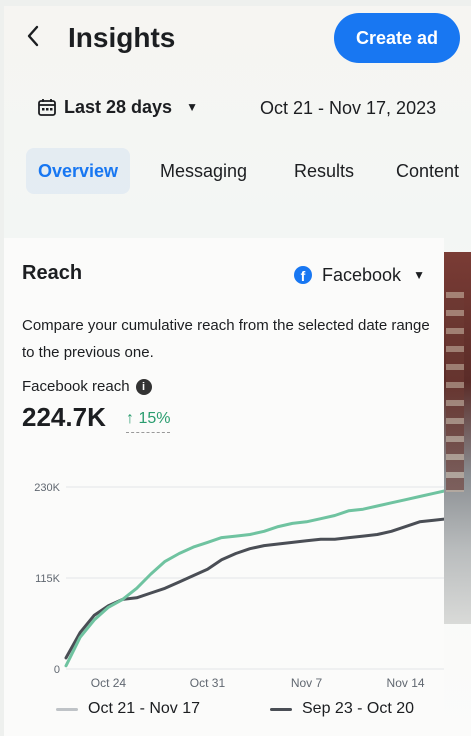 Image resolution: width=471 pixels, height=736 pixels. What do you see at coordinates (148, 421) in the screenshot?
I see `metric-change: ↑ 15%` at bounding box center [148, 421].